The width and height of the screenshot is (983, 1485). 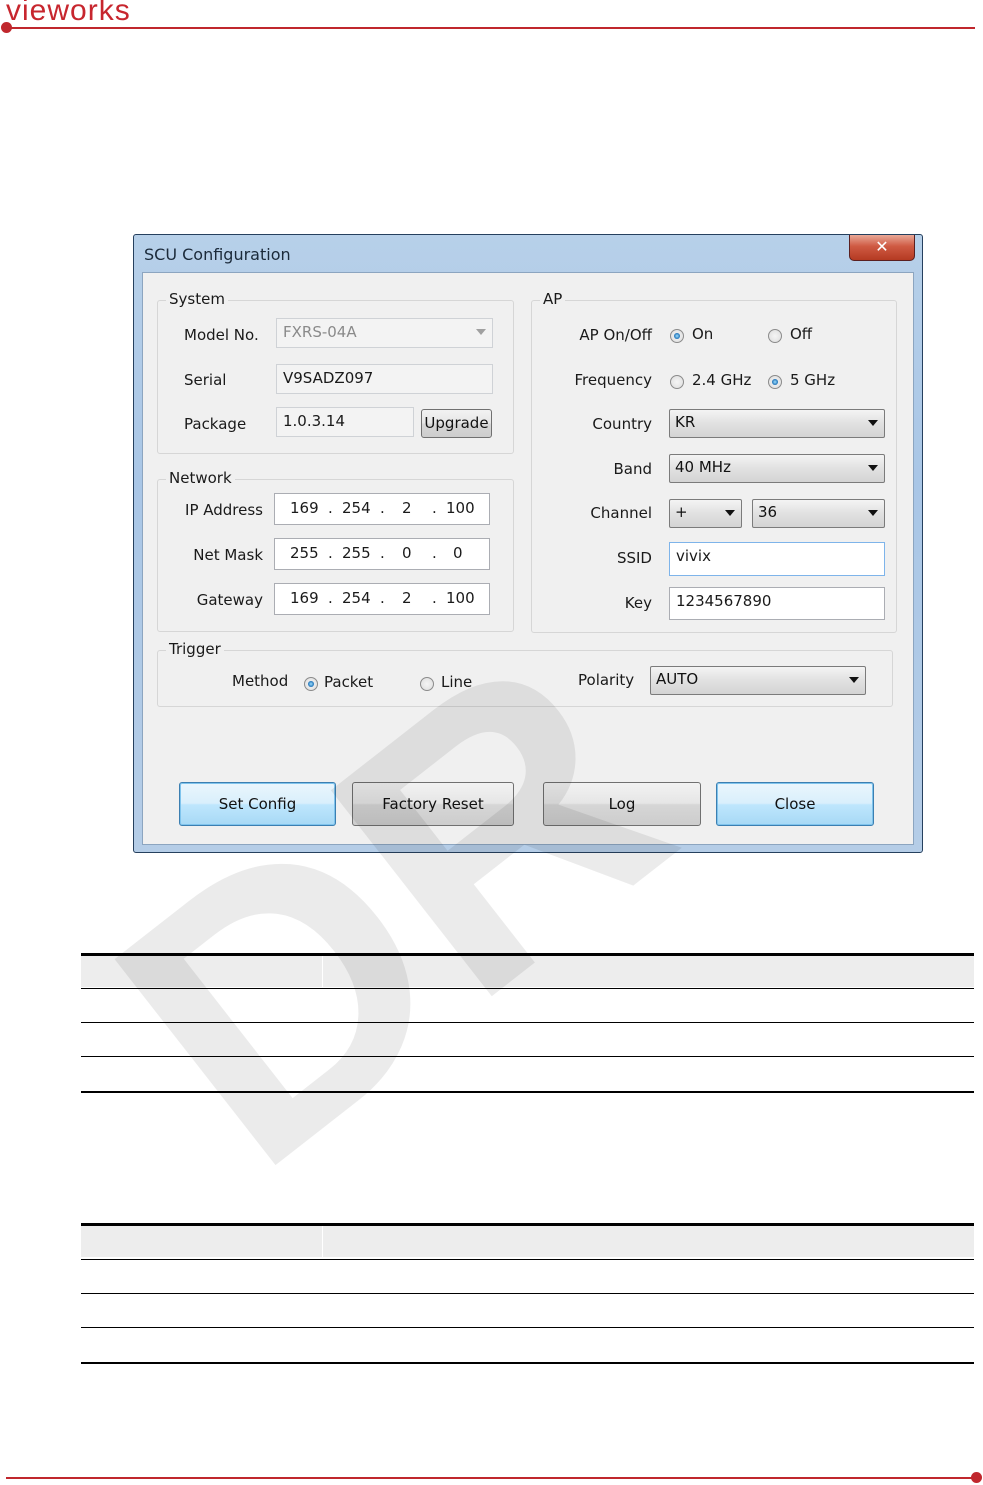 I want to click on gateway-octet-1: 169, so click(x=304, y=598).